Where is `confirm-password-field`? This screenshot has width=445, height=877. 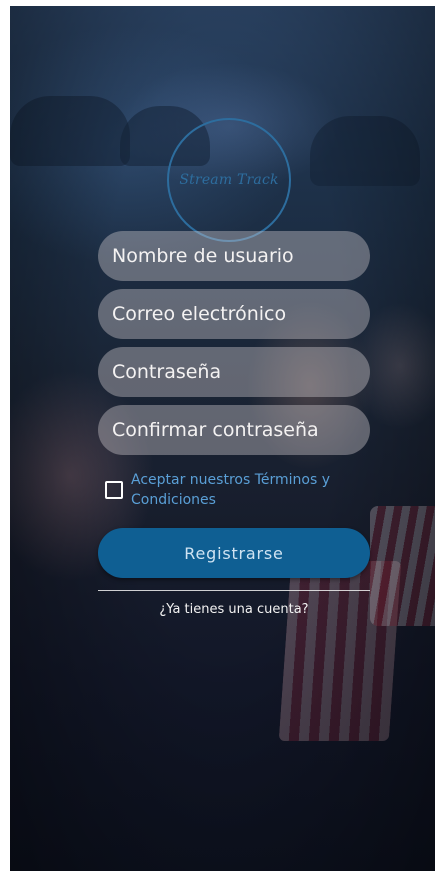 confirm-password-field is located at coordinates (234, 430).